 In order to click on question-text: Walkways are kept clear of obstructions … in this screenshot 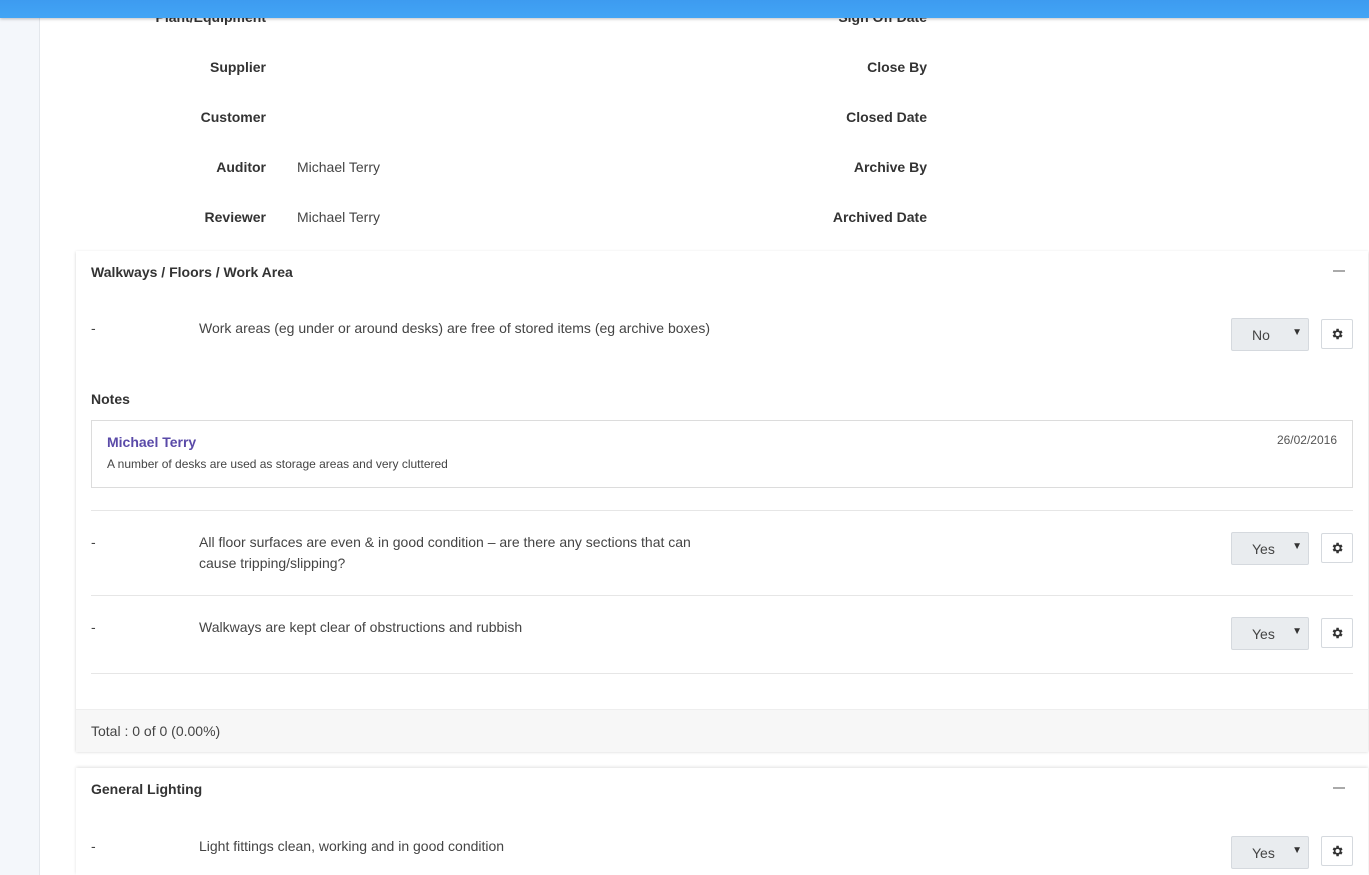, I will do `click(361, 627)`.